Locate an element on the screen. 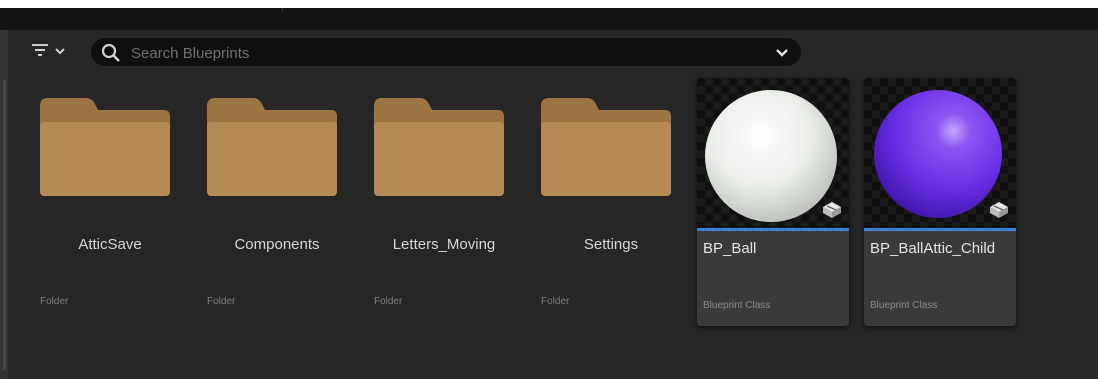 Image resolution: width=1098 pixels, height=379 pixels. window-top-edge is located at coordinates (549, 4).